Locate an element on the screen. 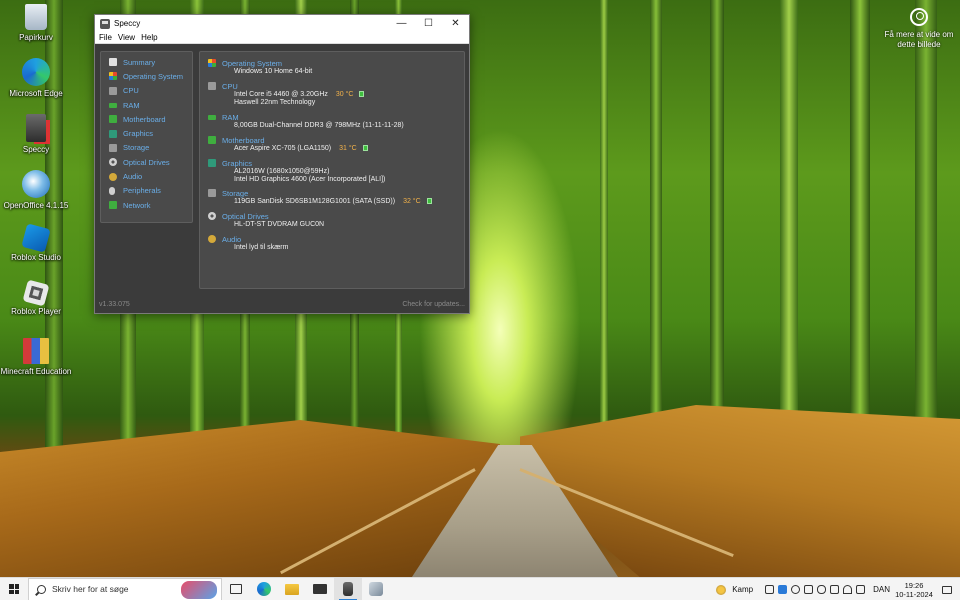  section-title: Operating System is located at coordinates (252, 63).